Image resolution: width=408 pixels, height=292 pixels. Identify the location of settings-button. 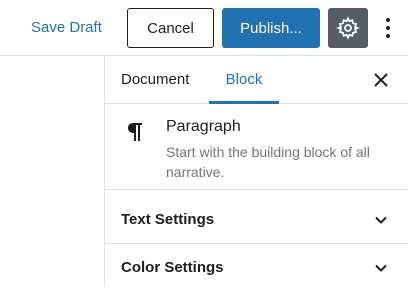
(348, 28).